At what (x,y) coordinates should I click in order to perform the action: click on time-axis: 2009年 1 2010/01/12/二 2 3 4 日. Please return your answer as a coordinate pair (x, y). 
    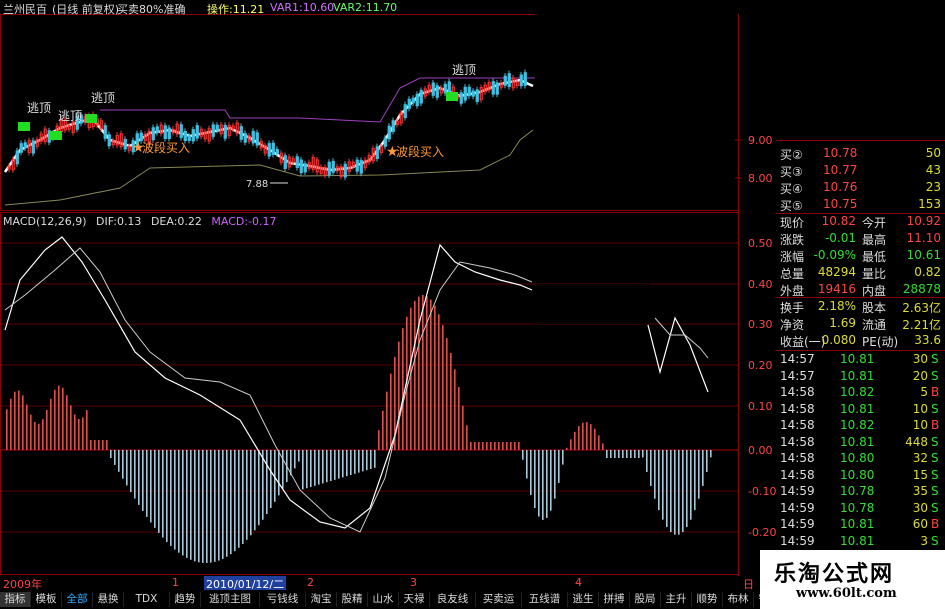
    Looking at the image, I should click on (380, 584).